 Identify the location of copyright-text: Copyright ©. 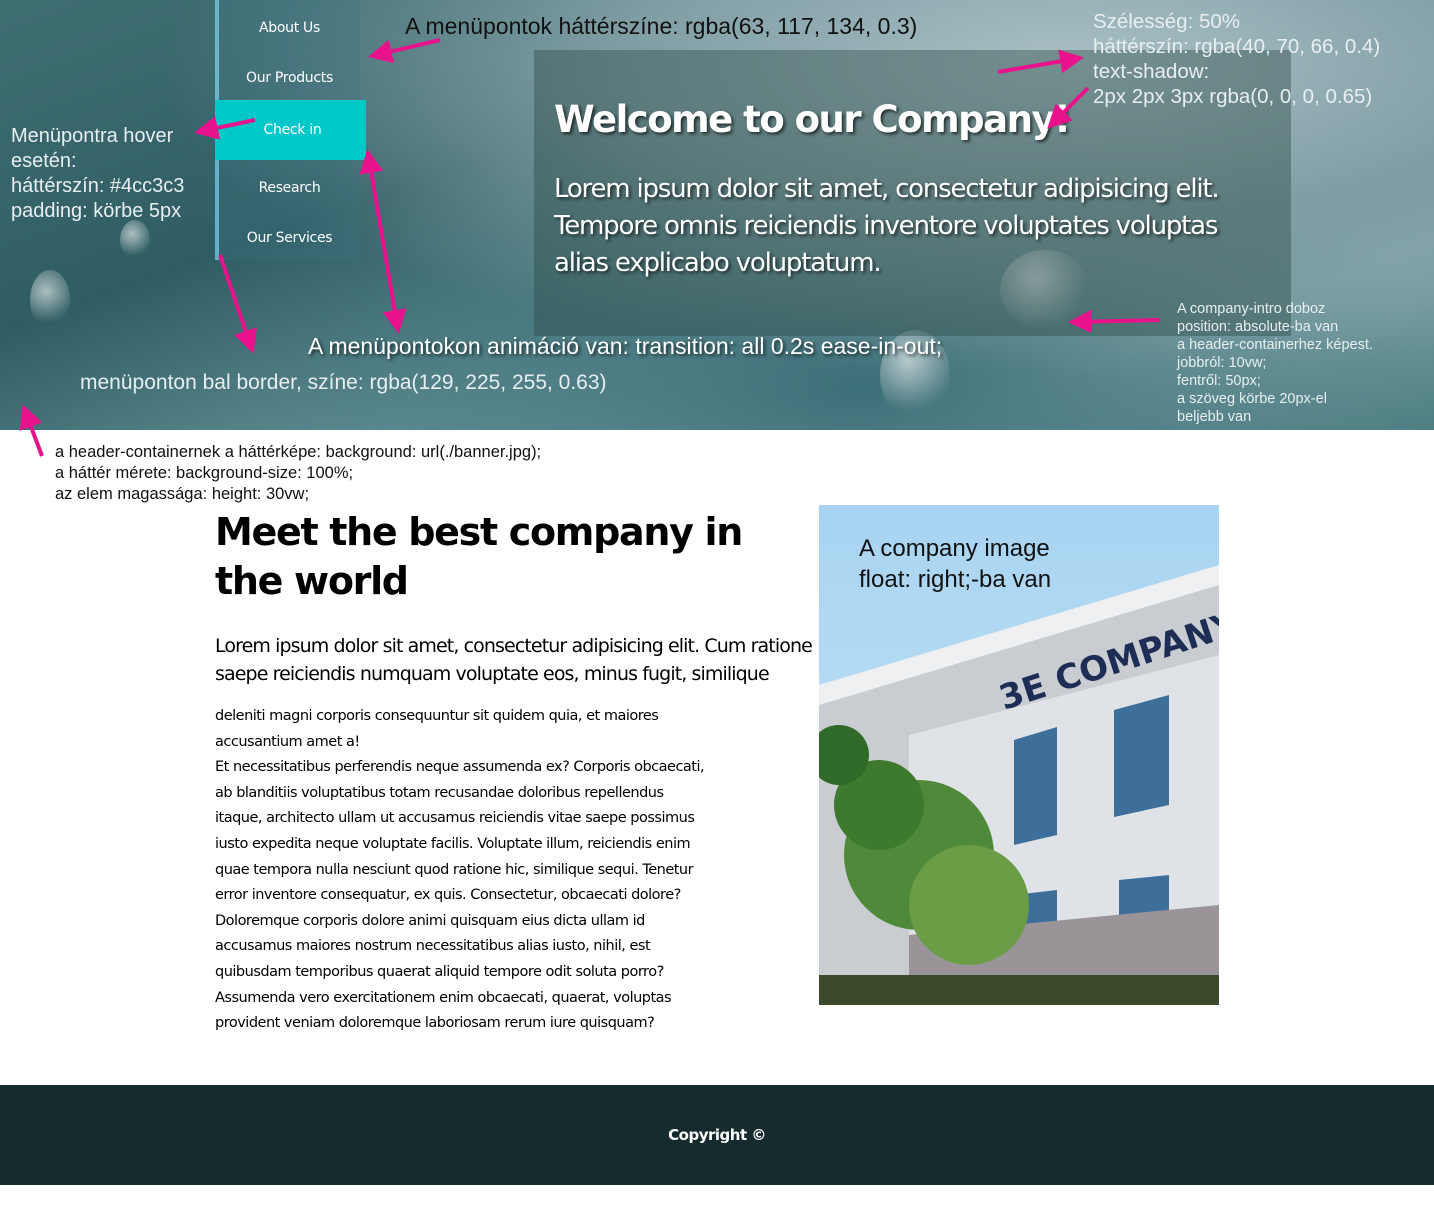
(717, 1135).